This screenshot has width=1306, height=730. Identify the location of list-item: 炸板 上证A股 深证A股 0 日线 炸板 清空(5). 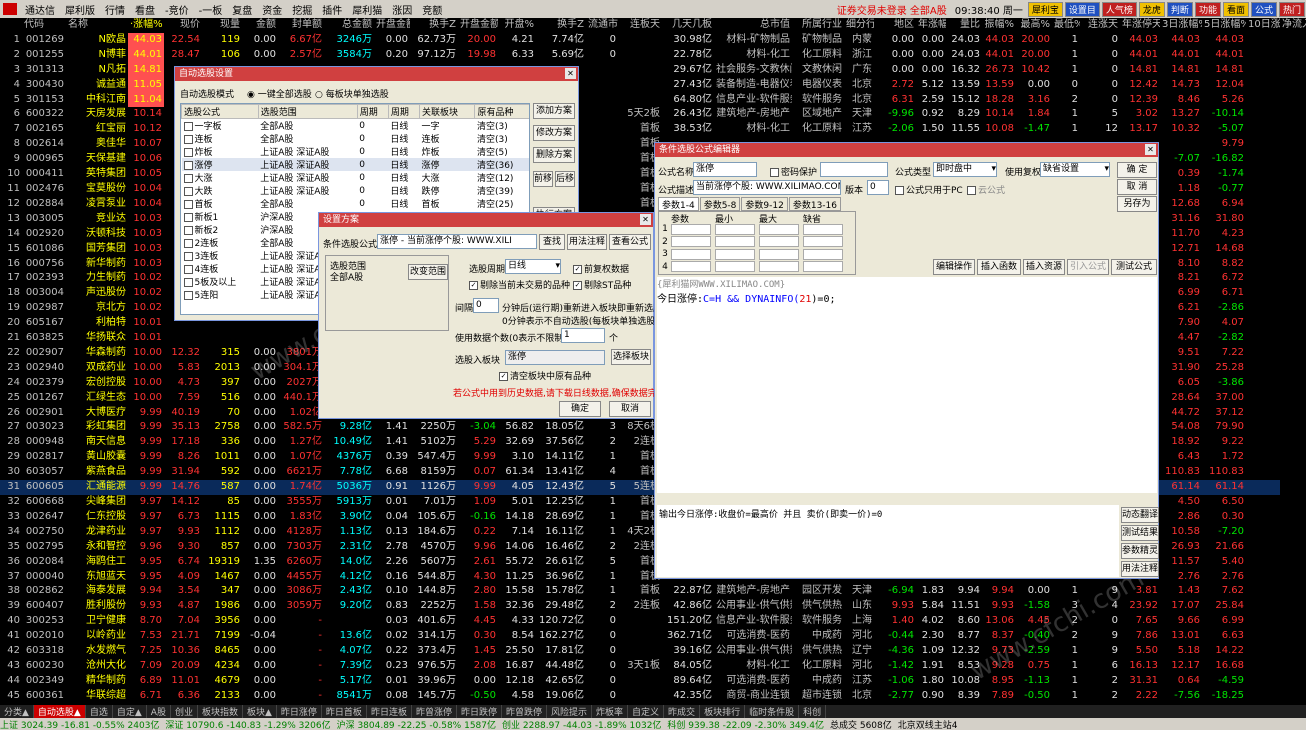
(356, 151).